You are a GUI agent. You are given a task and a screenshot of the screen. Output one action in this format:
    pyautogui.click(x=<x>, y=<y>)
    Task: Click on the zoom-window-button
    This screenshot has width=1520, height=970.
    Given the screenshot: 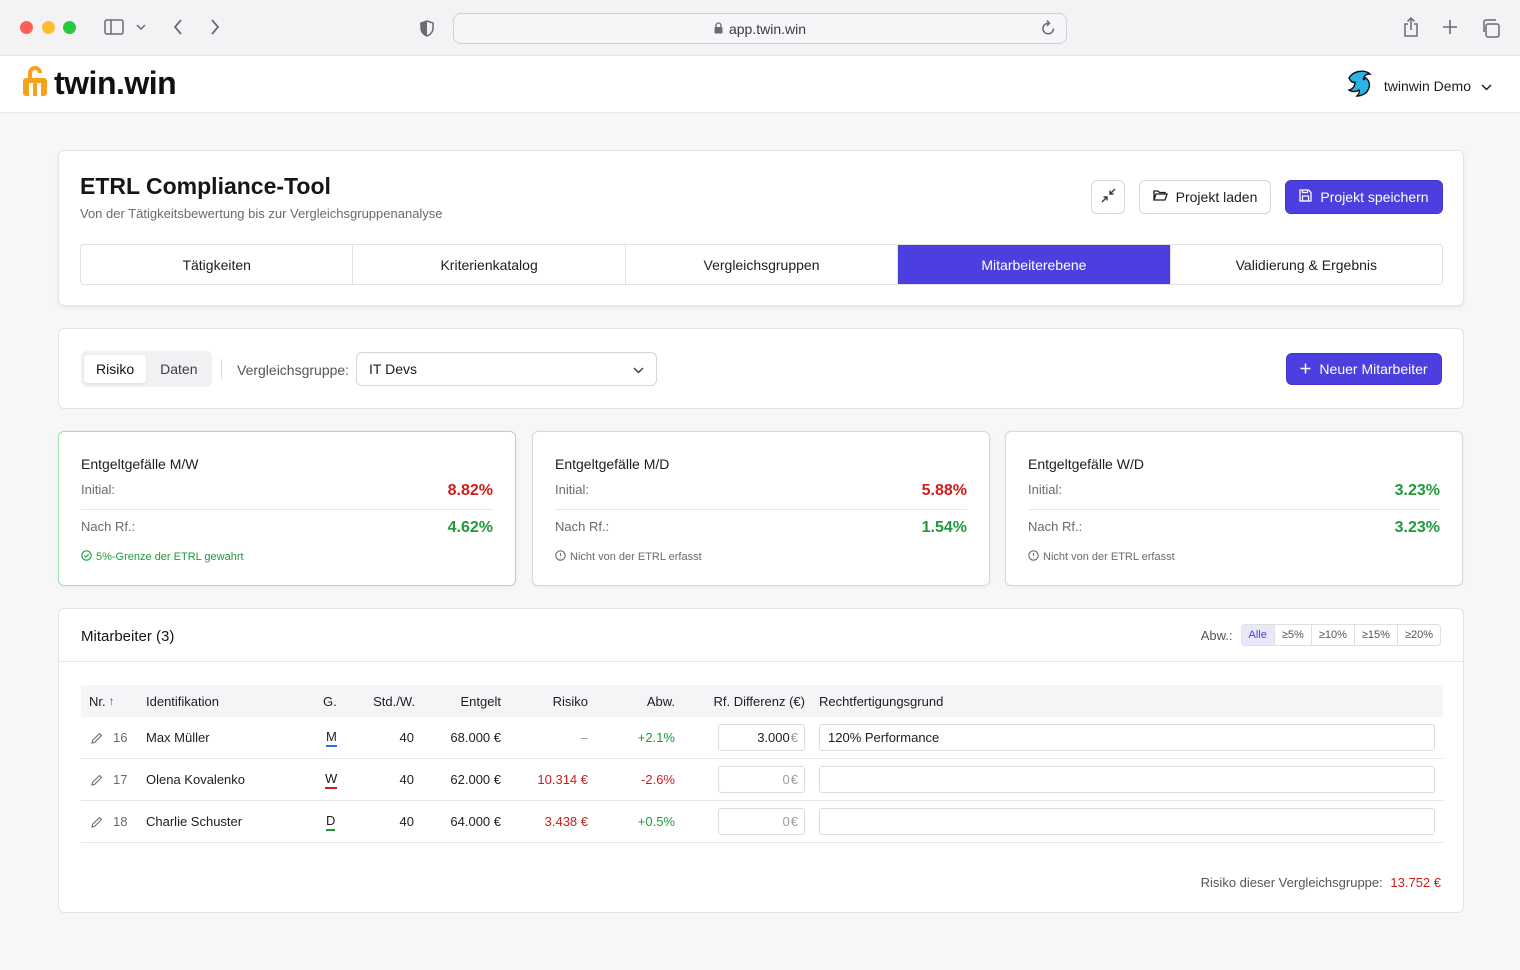 What is the action you would take?
    pyautogui.click(x=69, y=27)
    